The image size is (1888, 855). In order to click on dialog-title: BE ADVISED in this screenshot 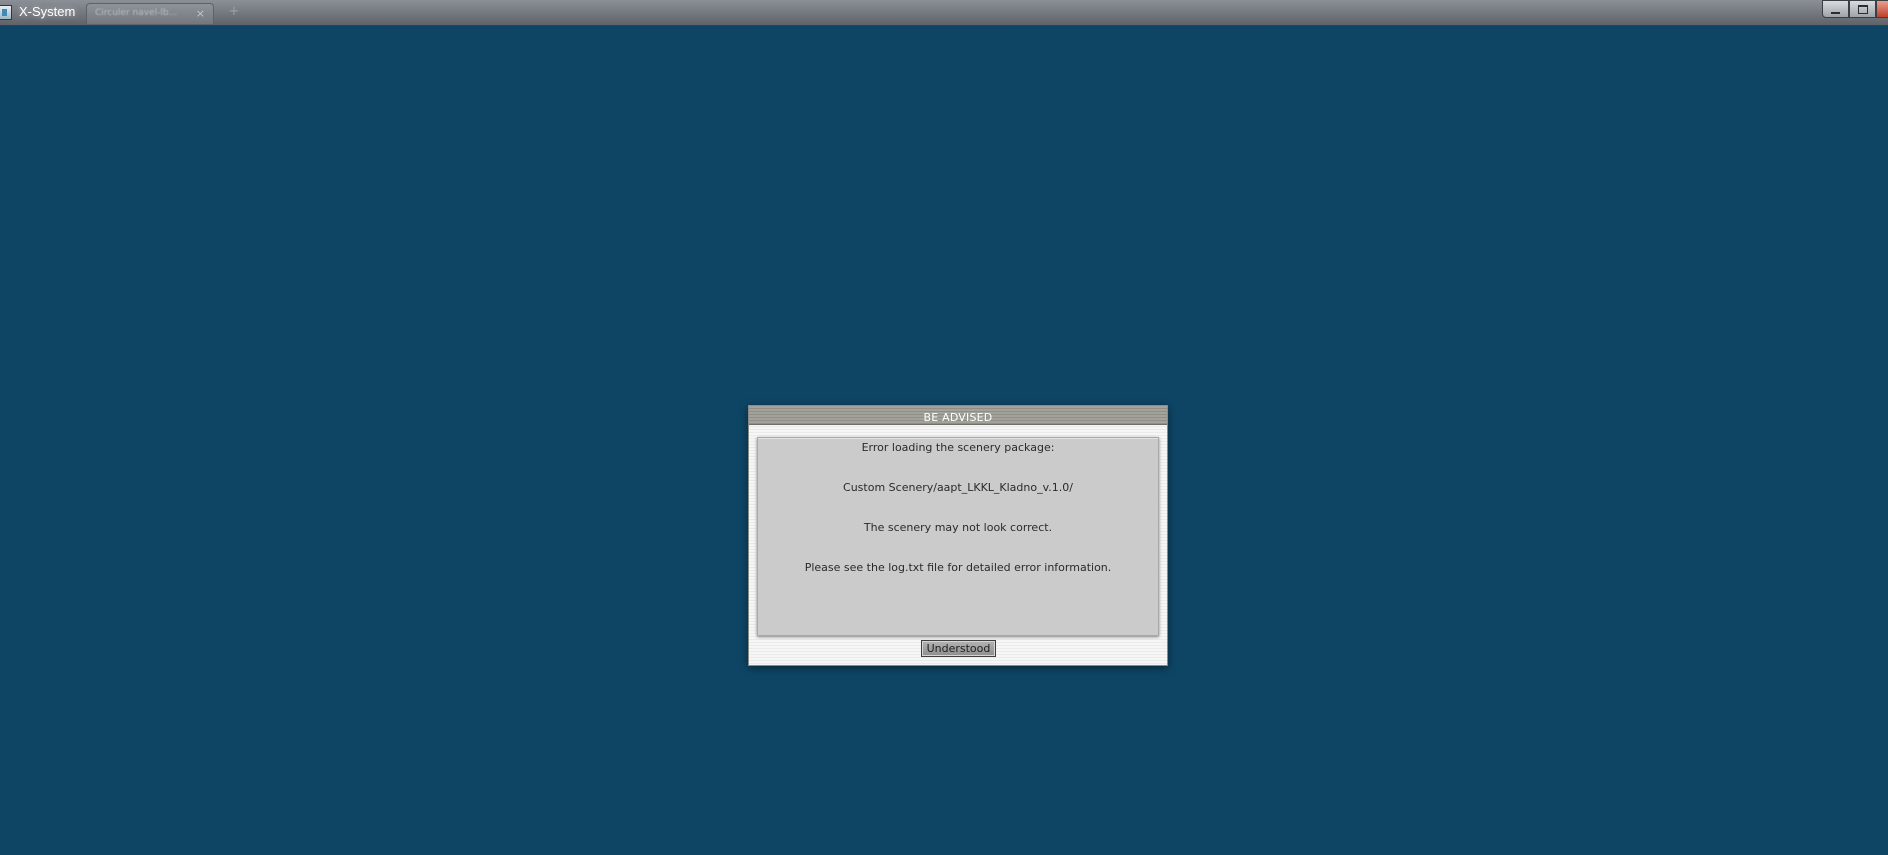, I will do `click(958, 417)`.